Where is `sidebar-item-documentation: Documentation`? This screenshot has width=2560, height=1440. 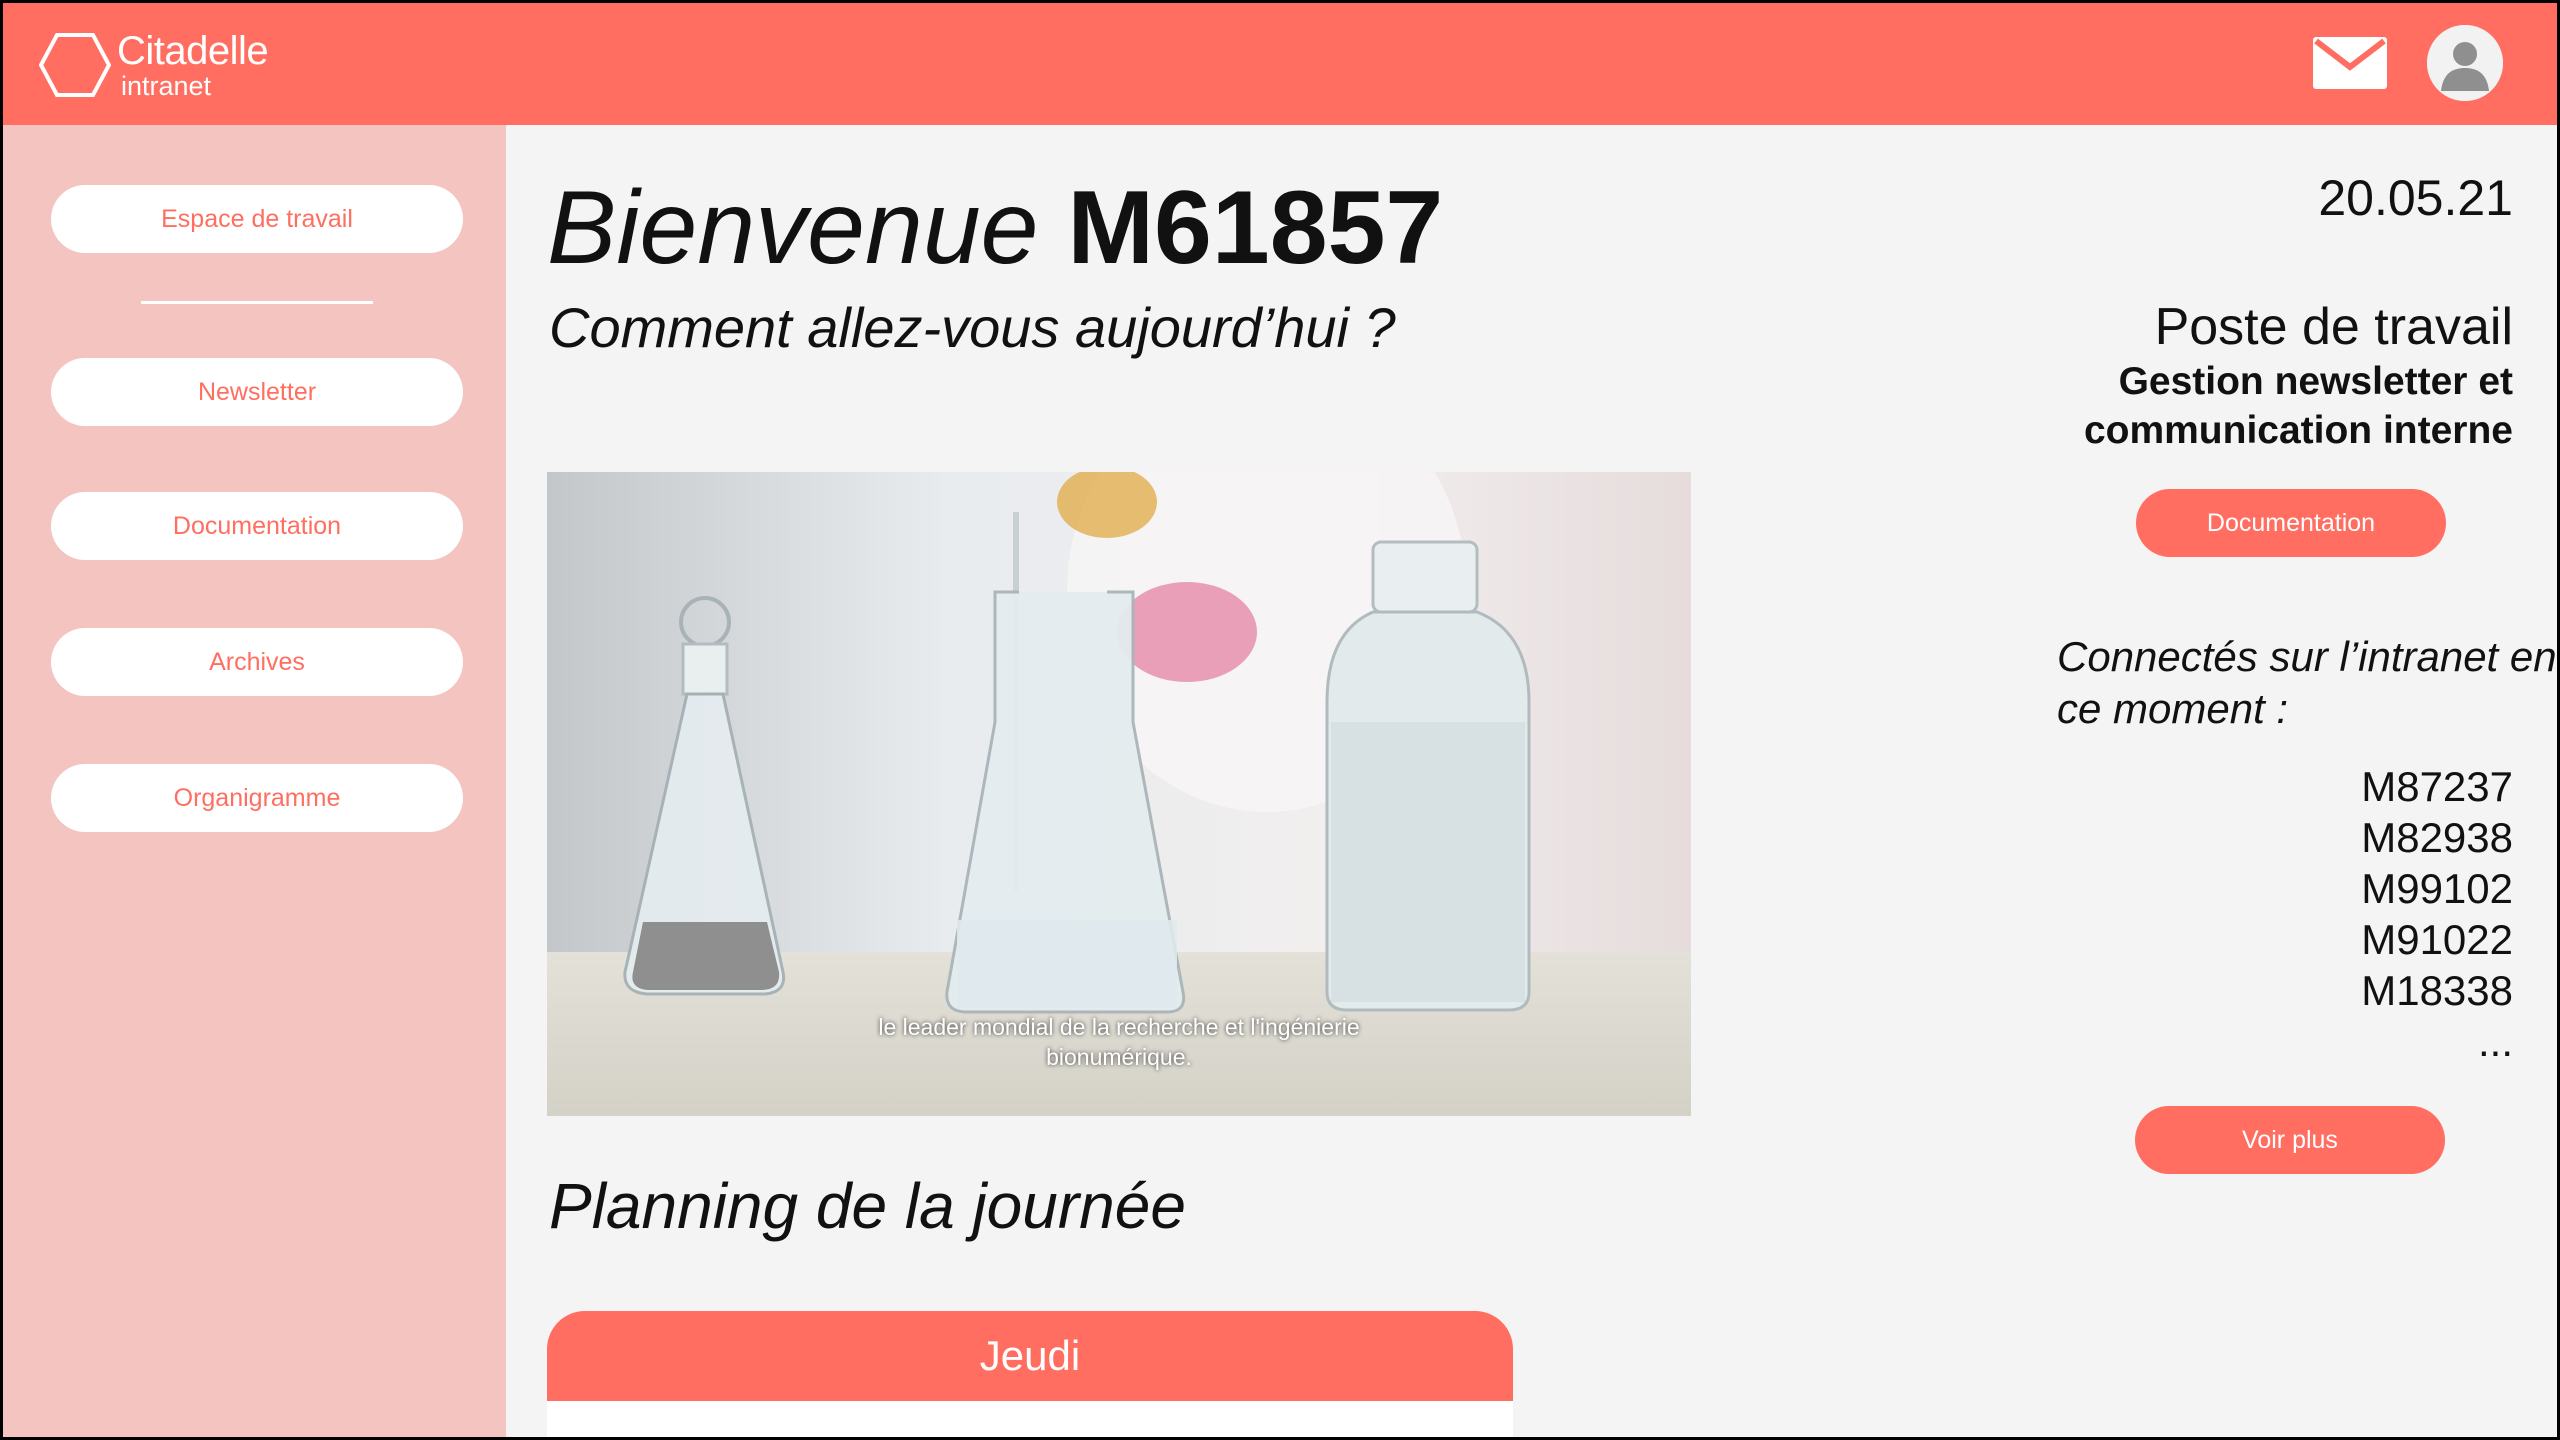 sidebar-item-documentation: Documentation is located at coordinates (257, 526).